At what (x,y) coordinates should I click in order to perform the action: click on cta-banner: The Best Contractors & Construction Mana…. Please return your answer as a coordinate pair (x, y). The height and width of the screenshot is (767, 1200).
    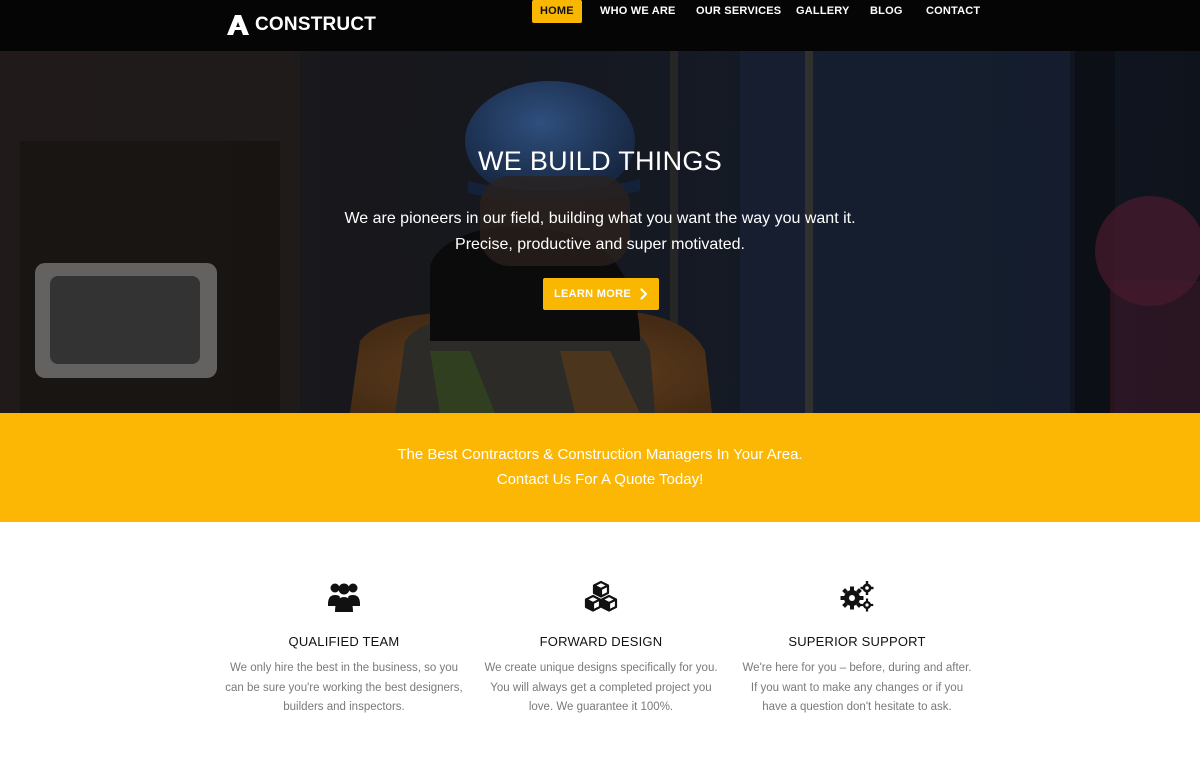
    Looking at the image, I should click on (600, 467).